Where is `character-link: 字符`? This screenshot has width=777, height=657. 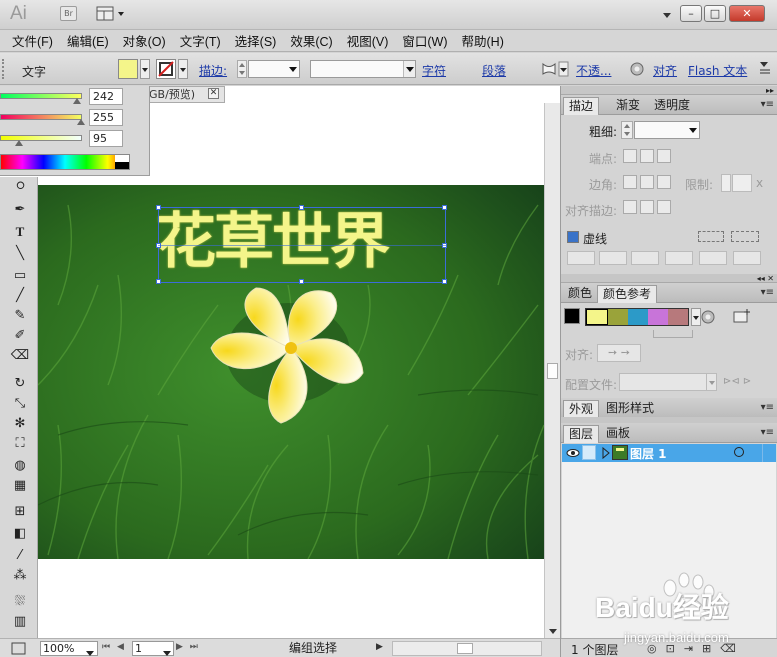 character-link: 字符 is located at coordinates (434, 70).